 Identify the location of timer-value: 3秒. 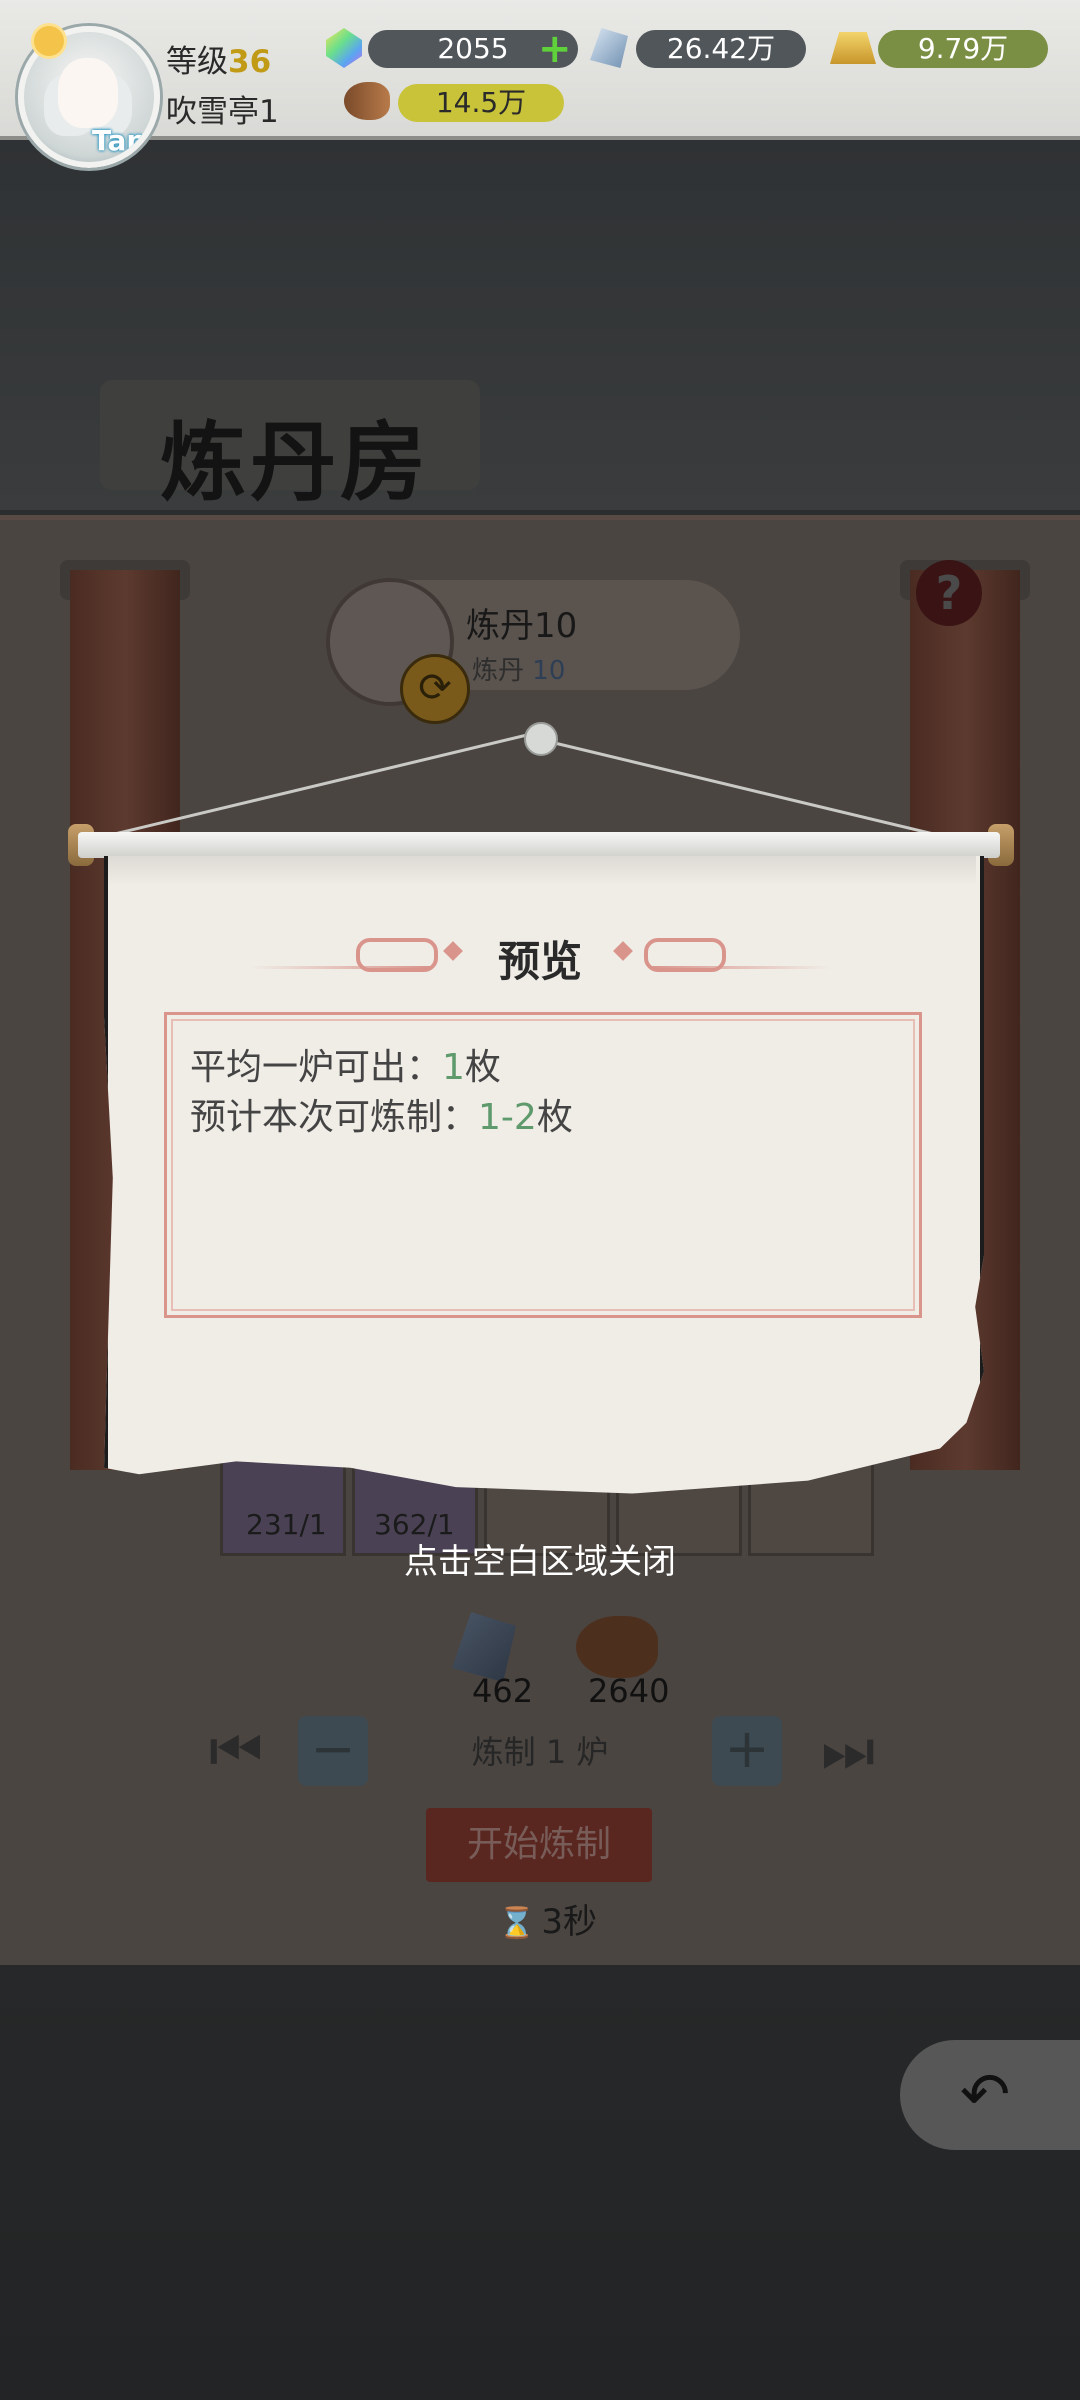
(569, 1922).